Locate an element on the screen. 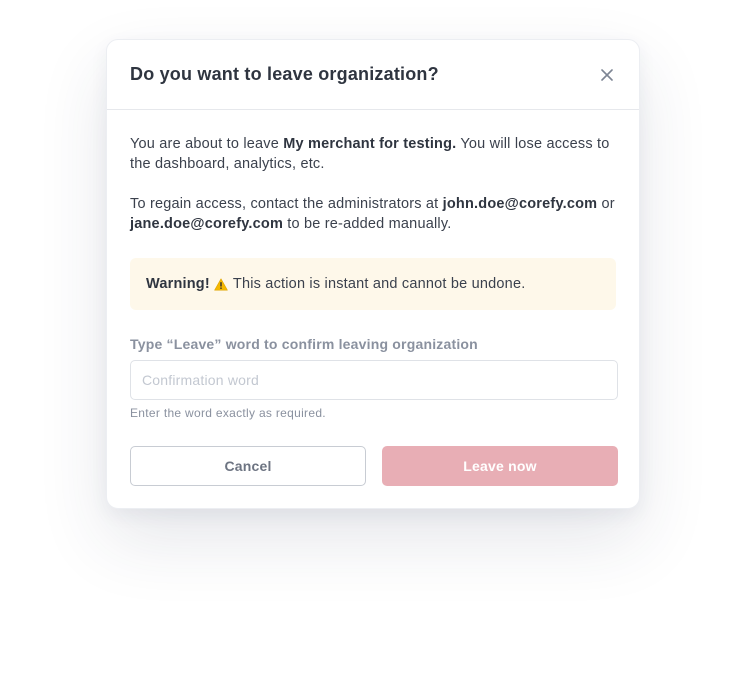  regain-access-or: or is located at coordinates (606, 204).